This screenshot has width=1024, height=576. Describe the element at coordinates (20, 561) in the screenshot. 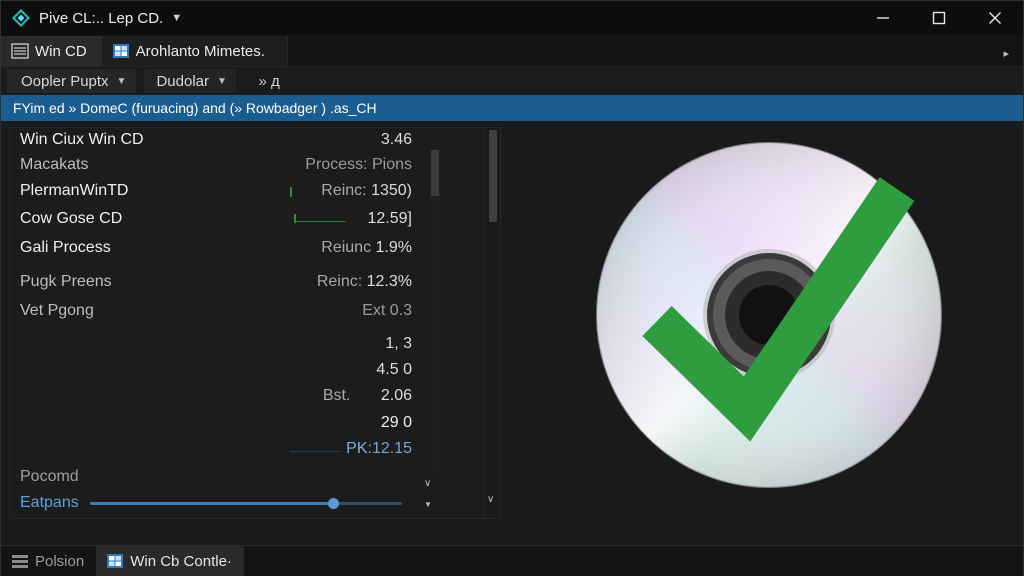

I see `settings-bars-icon` at that location.